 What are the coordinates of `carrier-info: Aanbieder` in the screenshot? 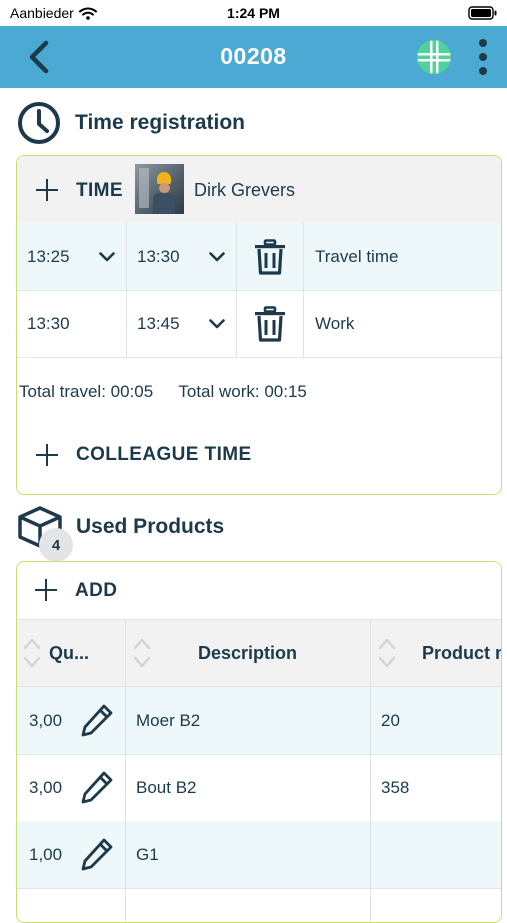 It's located at (53, 13).